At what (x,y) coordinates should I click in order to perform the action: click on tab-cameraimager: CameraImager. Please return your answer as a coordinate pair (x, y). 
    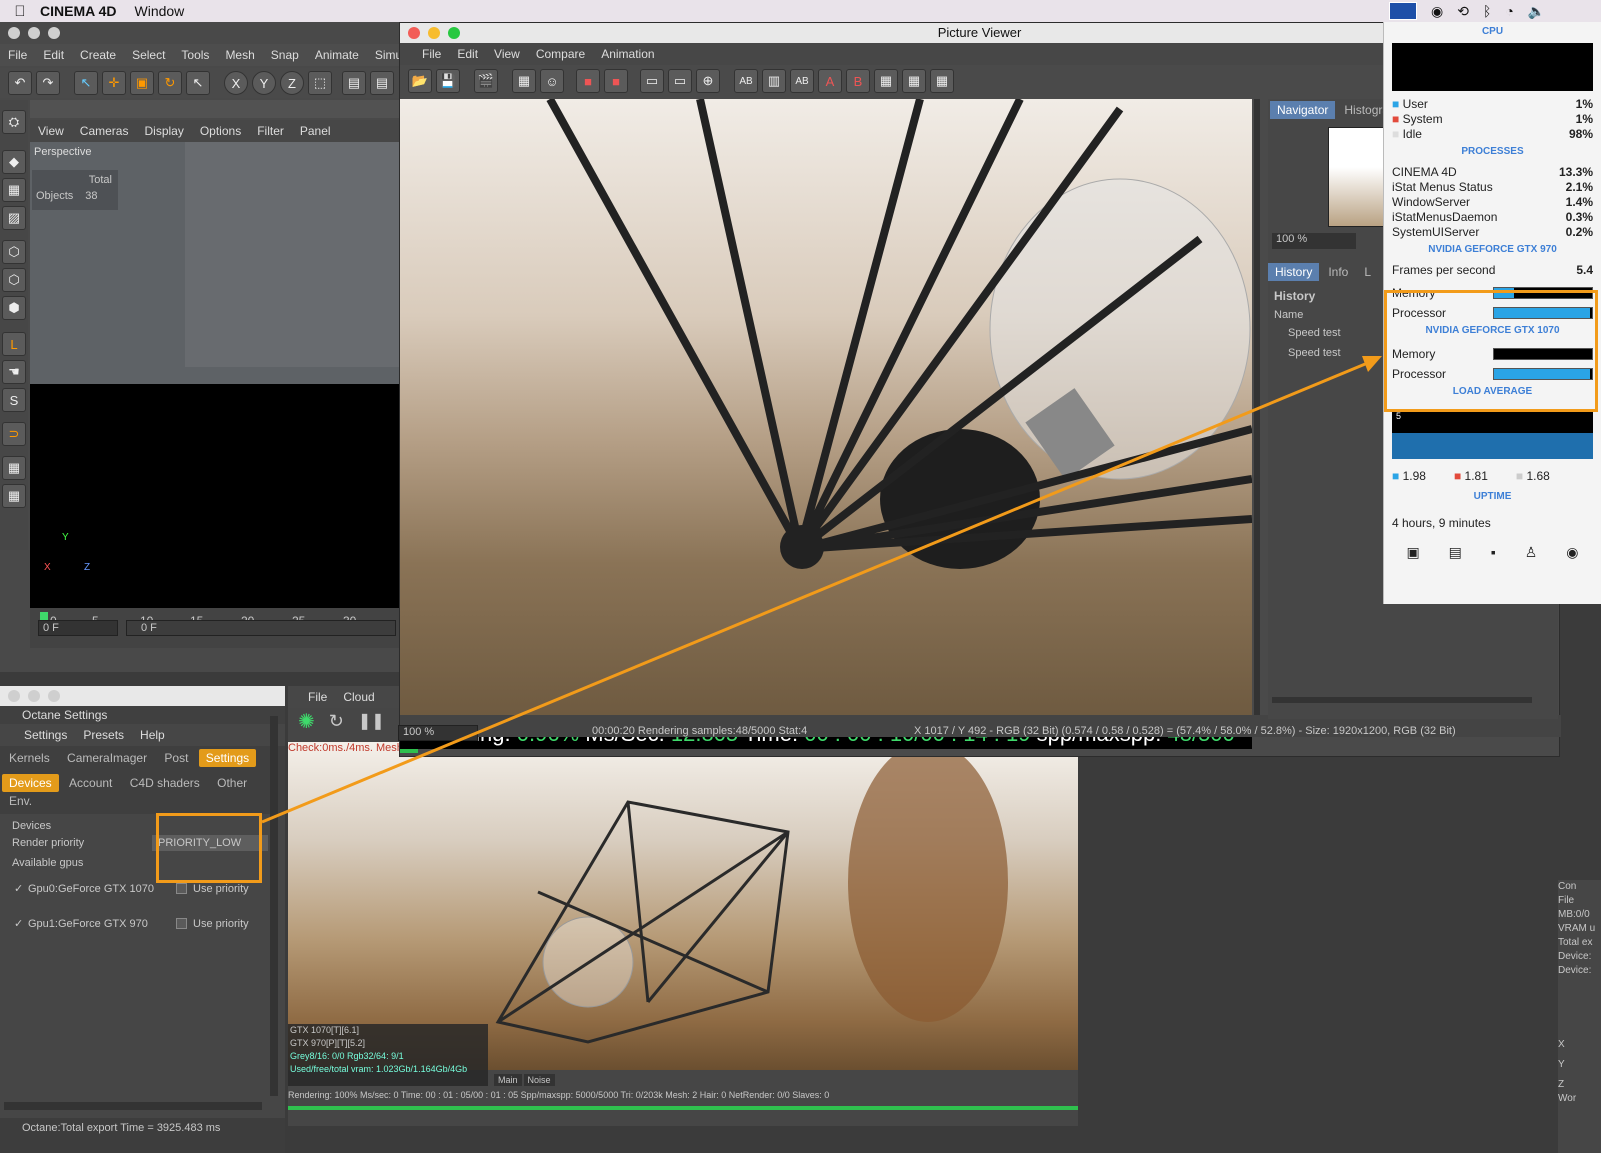
    Looking at the image, I should click on (107, 758).